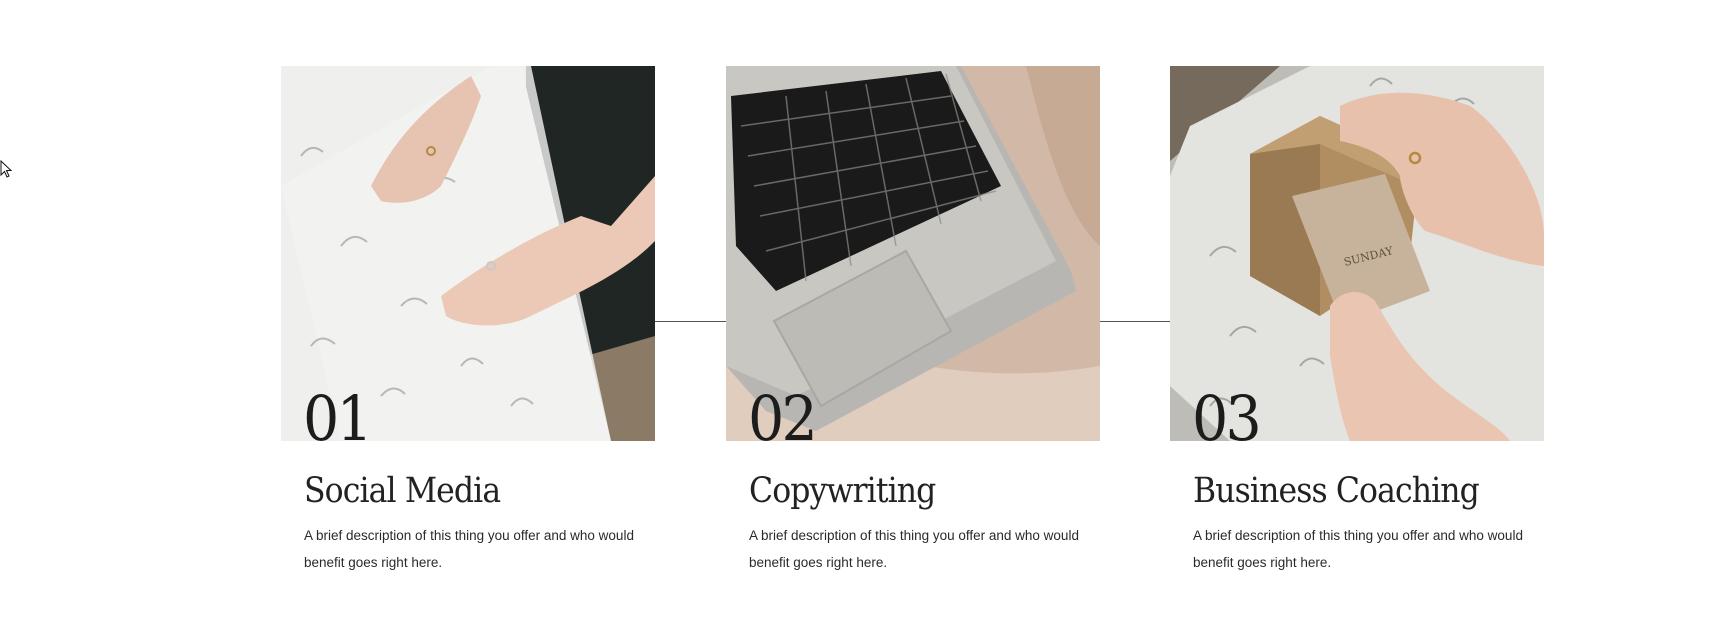  What do you see at coordinates (402, 491) in the screenshot?
I see `service-title: Social Media` at bounding box center [402, 491].